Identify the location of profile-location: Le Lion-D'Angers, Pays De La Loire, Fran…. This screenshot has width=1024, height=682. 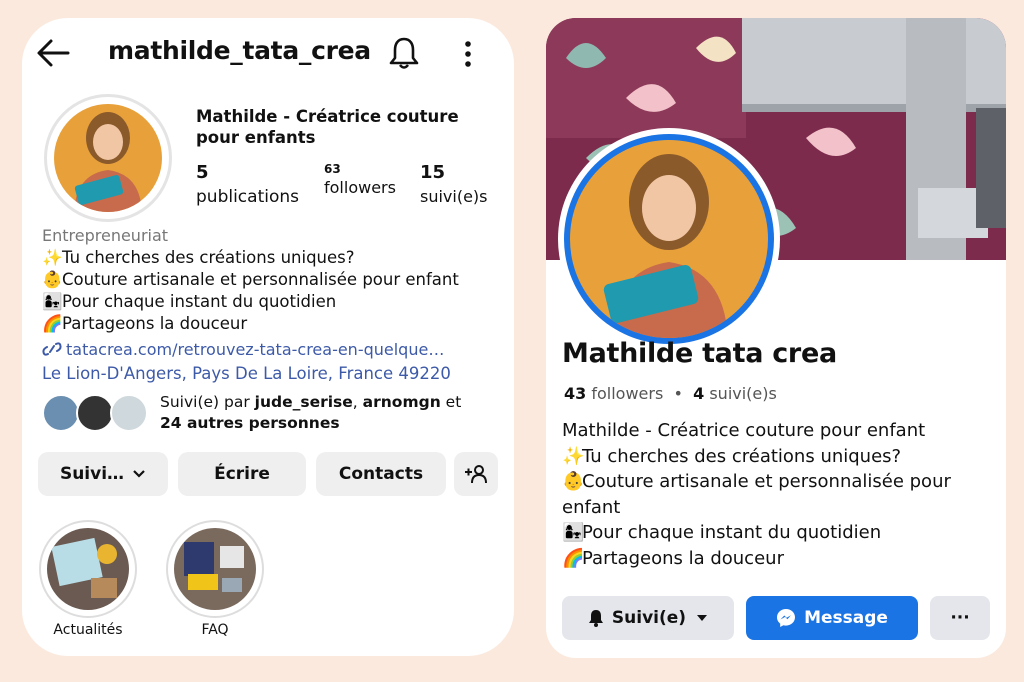
(246, 373).